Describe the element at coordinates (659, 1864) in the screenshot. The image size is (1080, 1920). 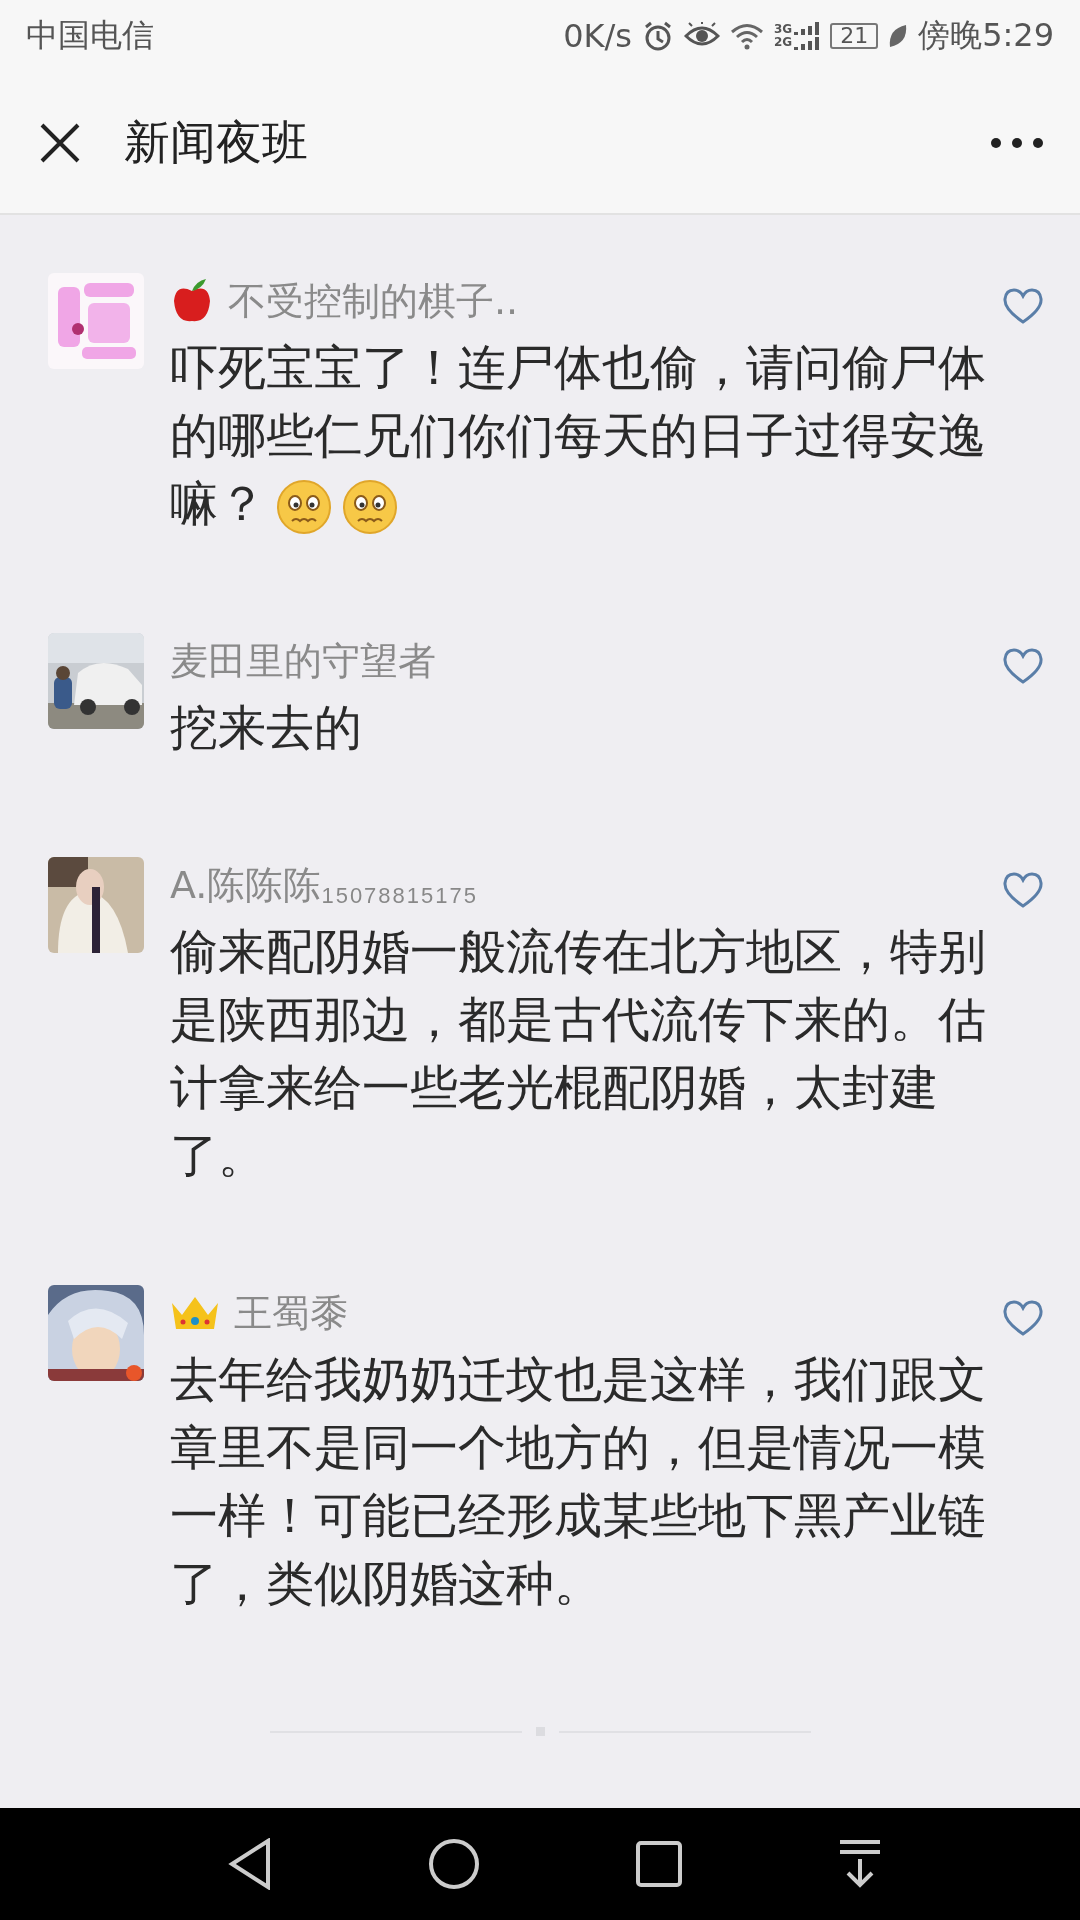
I see `recents-button` at that location.